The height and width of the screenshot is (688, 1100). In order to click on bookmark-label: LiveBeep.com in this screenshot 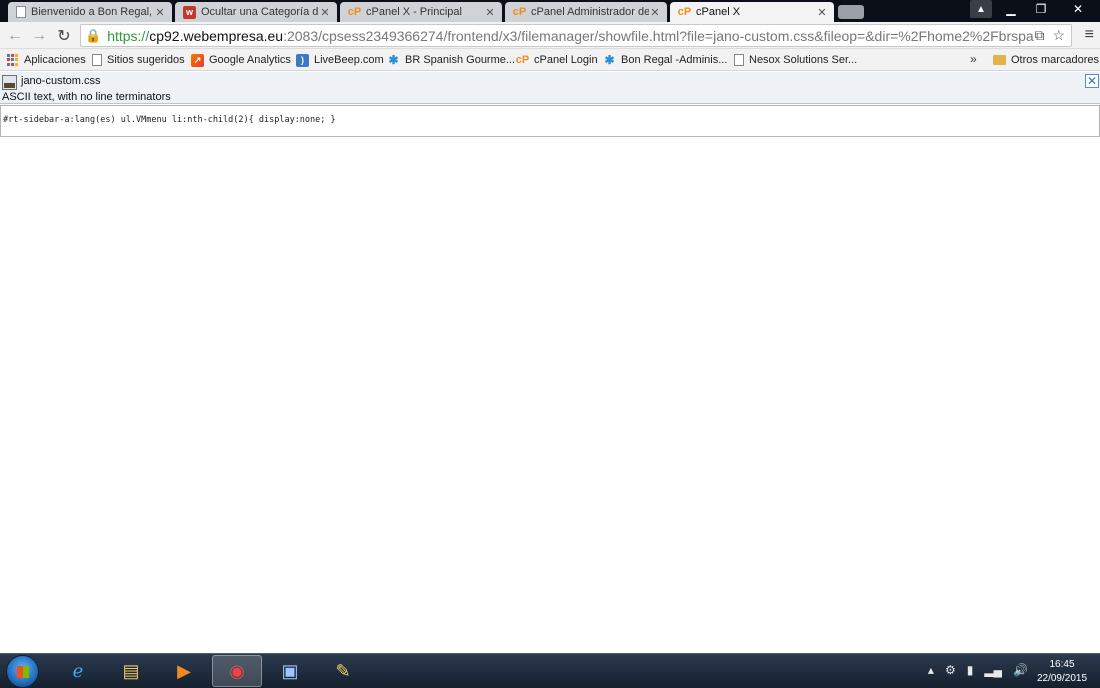, I will do `click(349, 60)`.